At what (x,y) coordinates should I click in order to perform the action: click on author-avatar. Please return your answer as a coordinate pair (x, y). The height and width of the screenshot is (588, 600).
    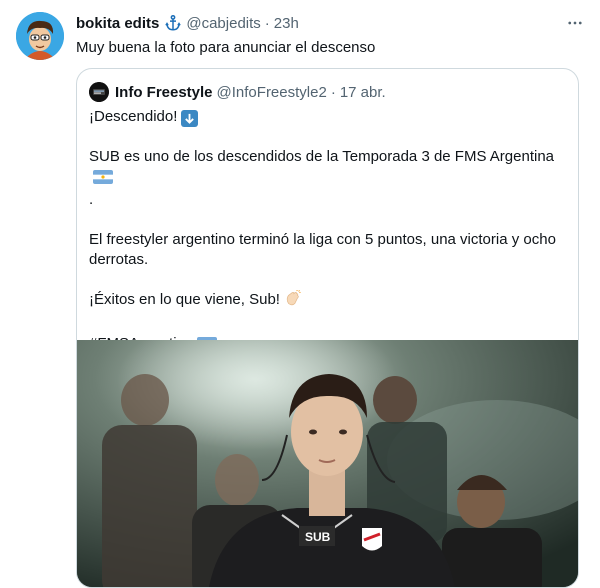
    Looking at the image, I should click on (40, 36).